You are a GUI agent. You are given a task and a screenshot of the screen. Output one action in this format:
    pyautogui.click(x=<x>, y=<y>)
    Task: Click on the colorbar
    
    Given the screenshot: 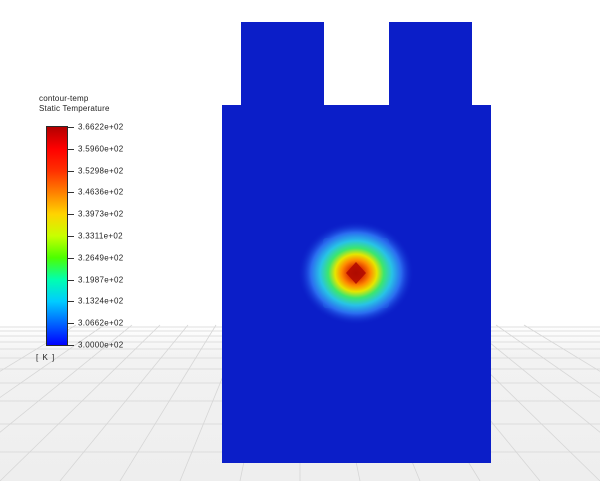 What is the action you would take?
    pyautogui.click(x=57, y=236)
    